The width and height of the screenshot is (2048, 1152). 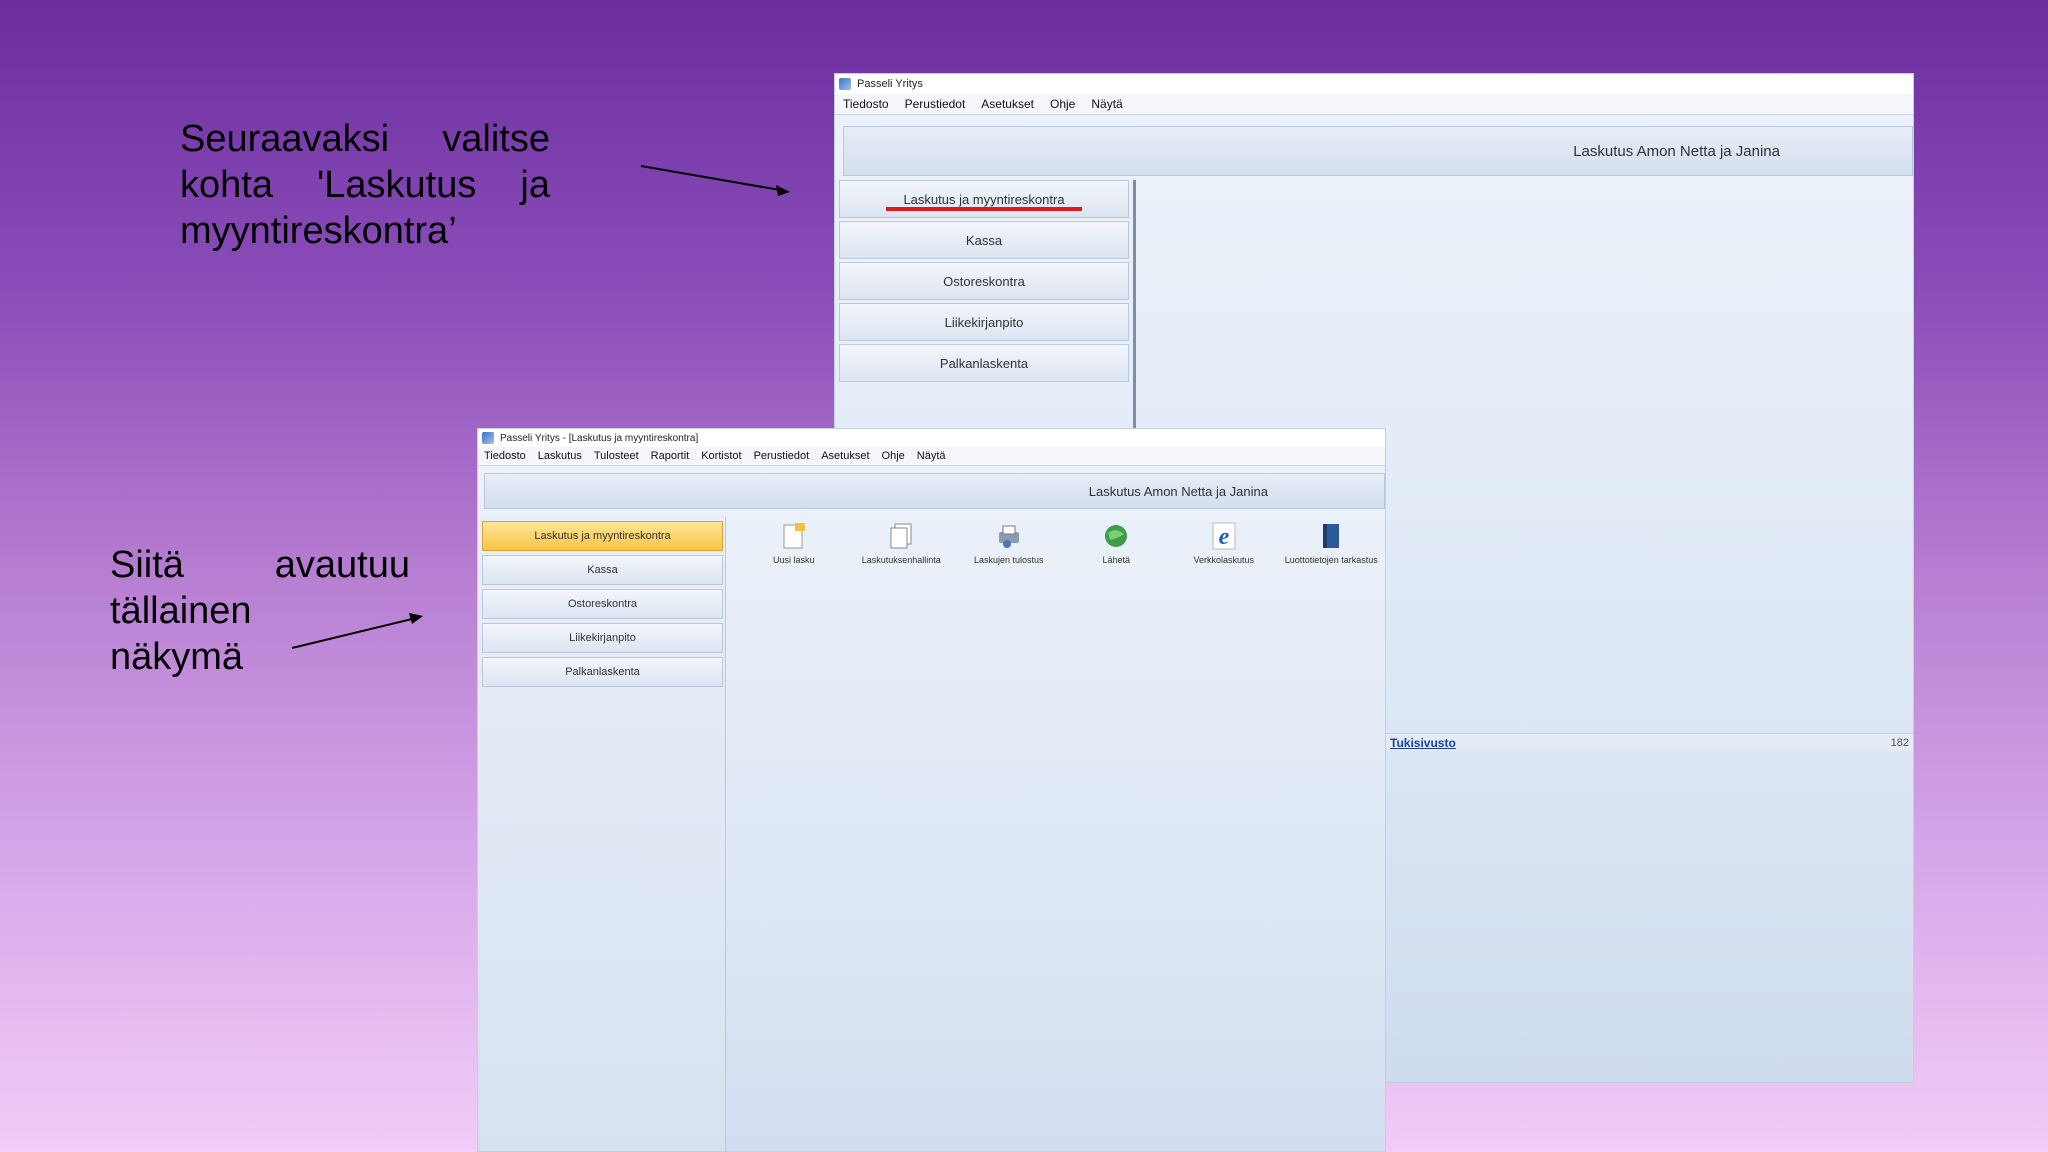 I want to click on support-link: Tukisivusto, so click(x=1422, y=743).